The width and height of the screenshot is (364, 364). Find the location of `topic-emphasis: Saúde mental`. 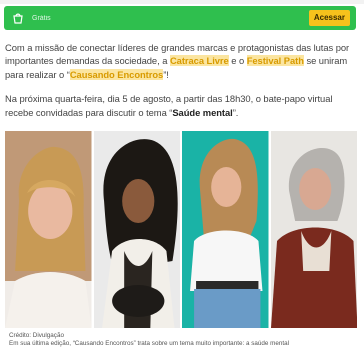

topic-emphasis: Saúde mental is located at coordinates (202, 112).